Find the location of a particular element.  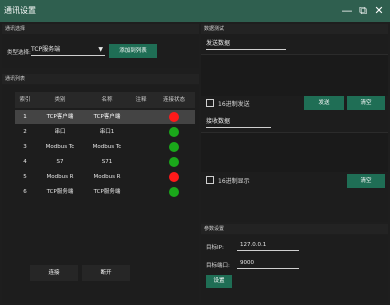

chevron-down-icon: ▼ is located at coordinates (100, 49).